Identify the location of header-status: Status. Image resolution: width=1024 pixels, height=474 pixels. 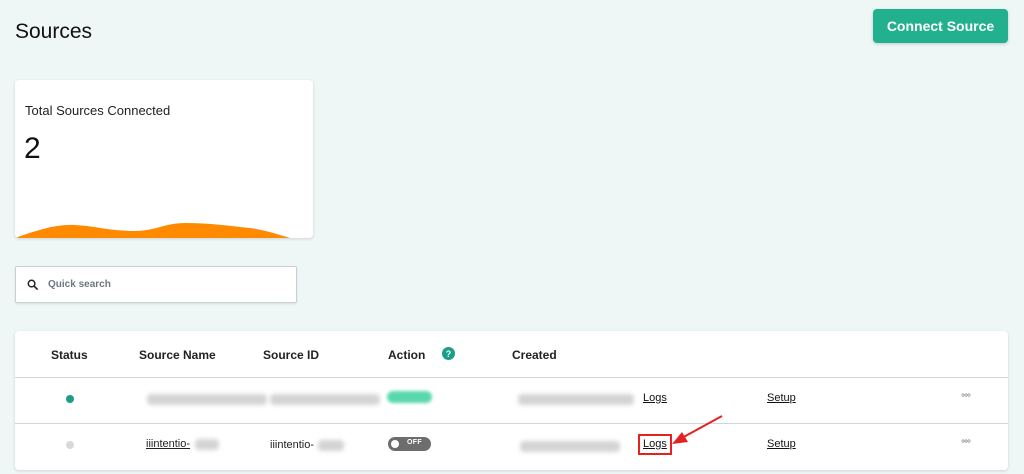
(69, 355).